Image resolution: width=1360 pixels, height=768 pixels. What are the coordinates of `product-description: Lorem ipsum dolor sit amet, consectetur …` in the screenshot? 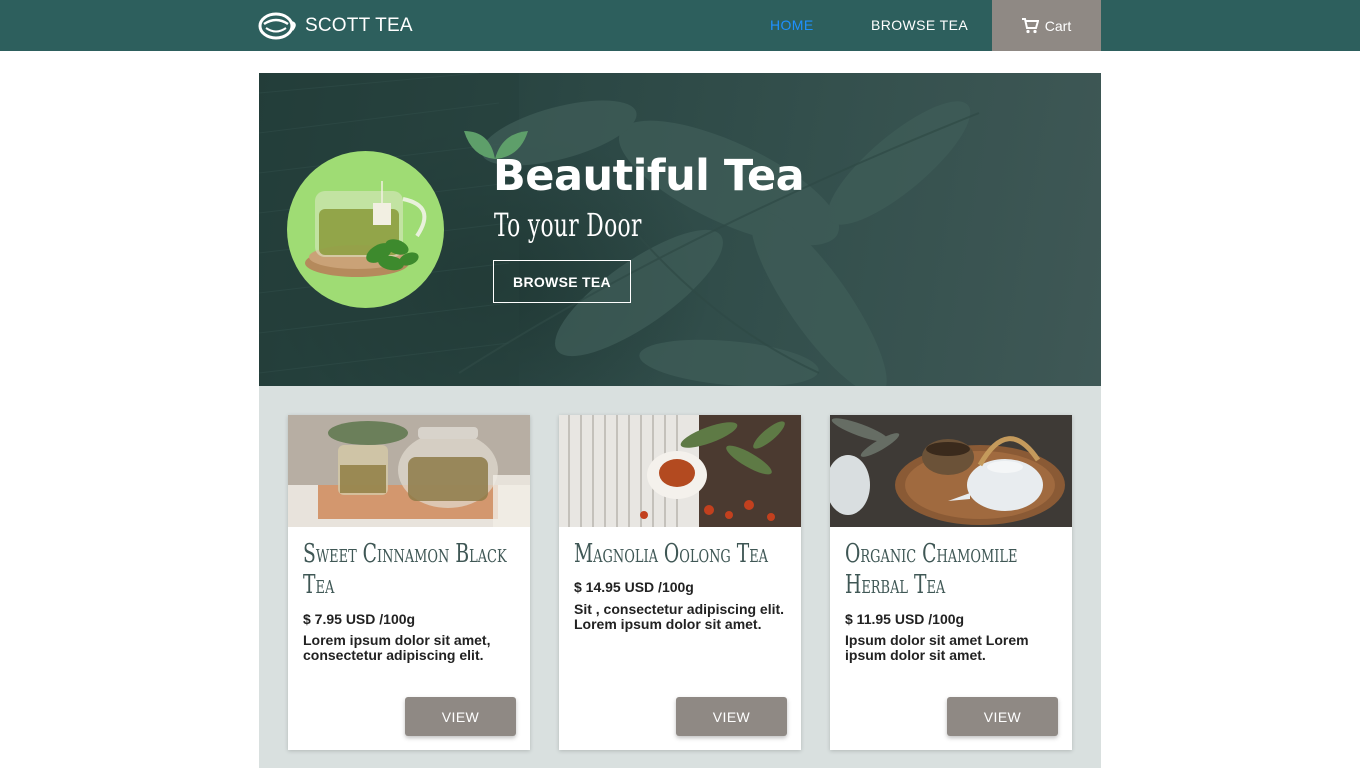 It's located at (397, 647).